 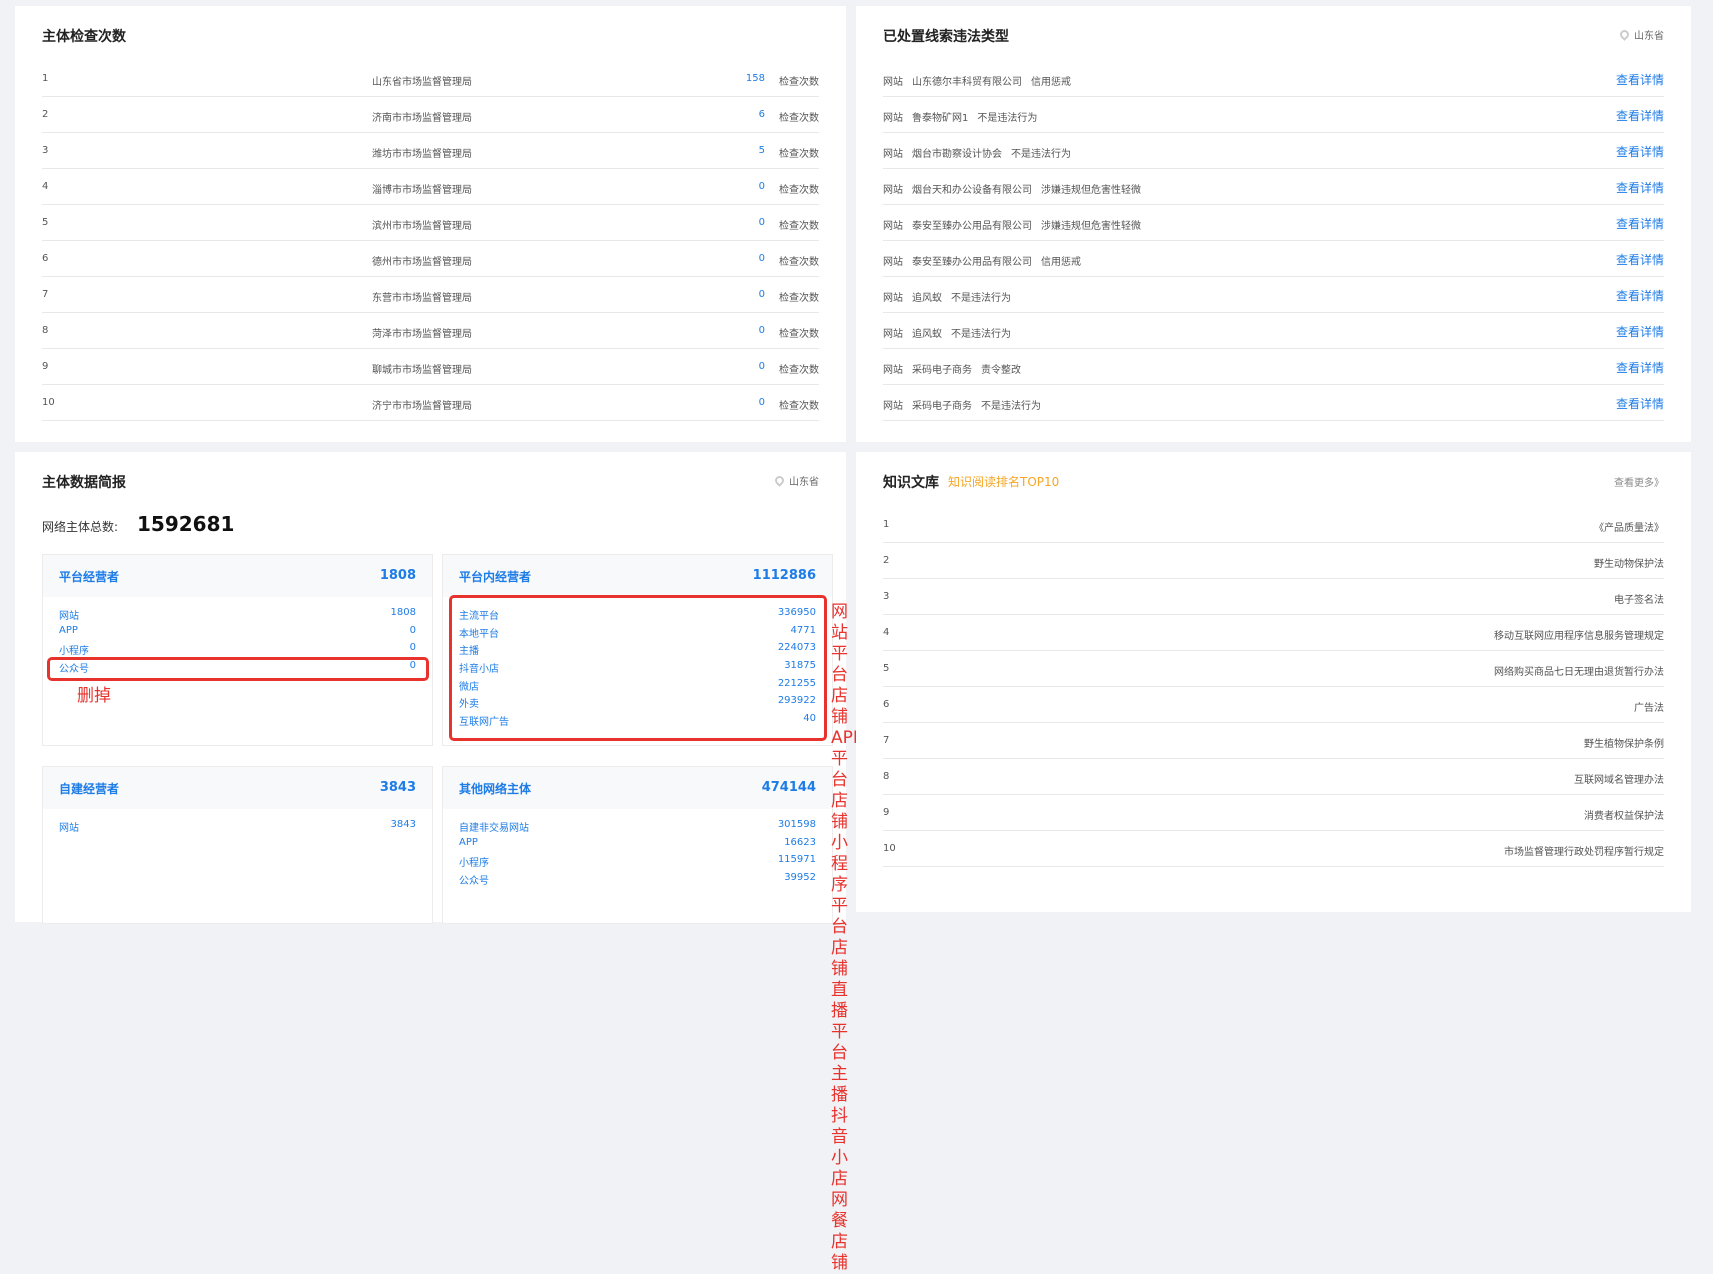 What do you see at coordinates (430, 294) in the screenshot?
I see `table-row: 7 东营市市场监督管理局 0 检查次数` at bounding box center [430, 294].